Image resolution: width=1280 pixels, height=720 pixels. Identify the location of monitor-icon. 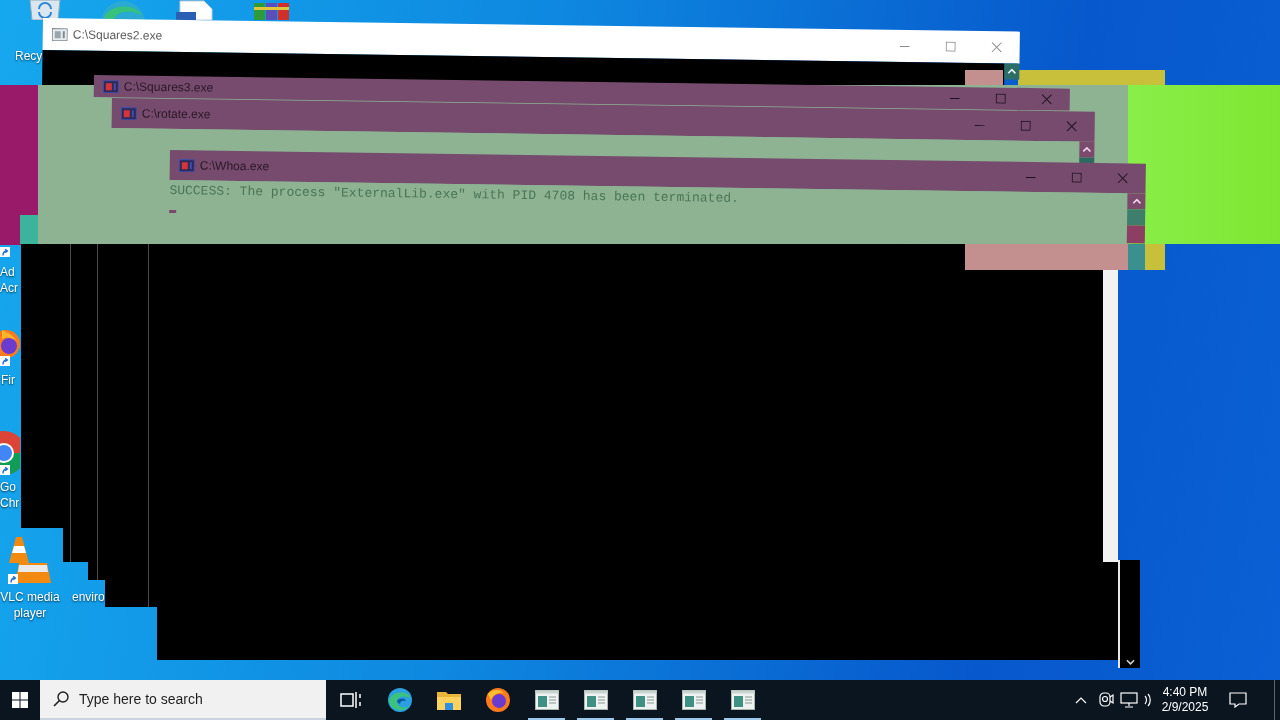
(1129, 700).